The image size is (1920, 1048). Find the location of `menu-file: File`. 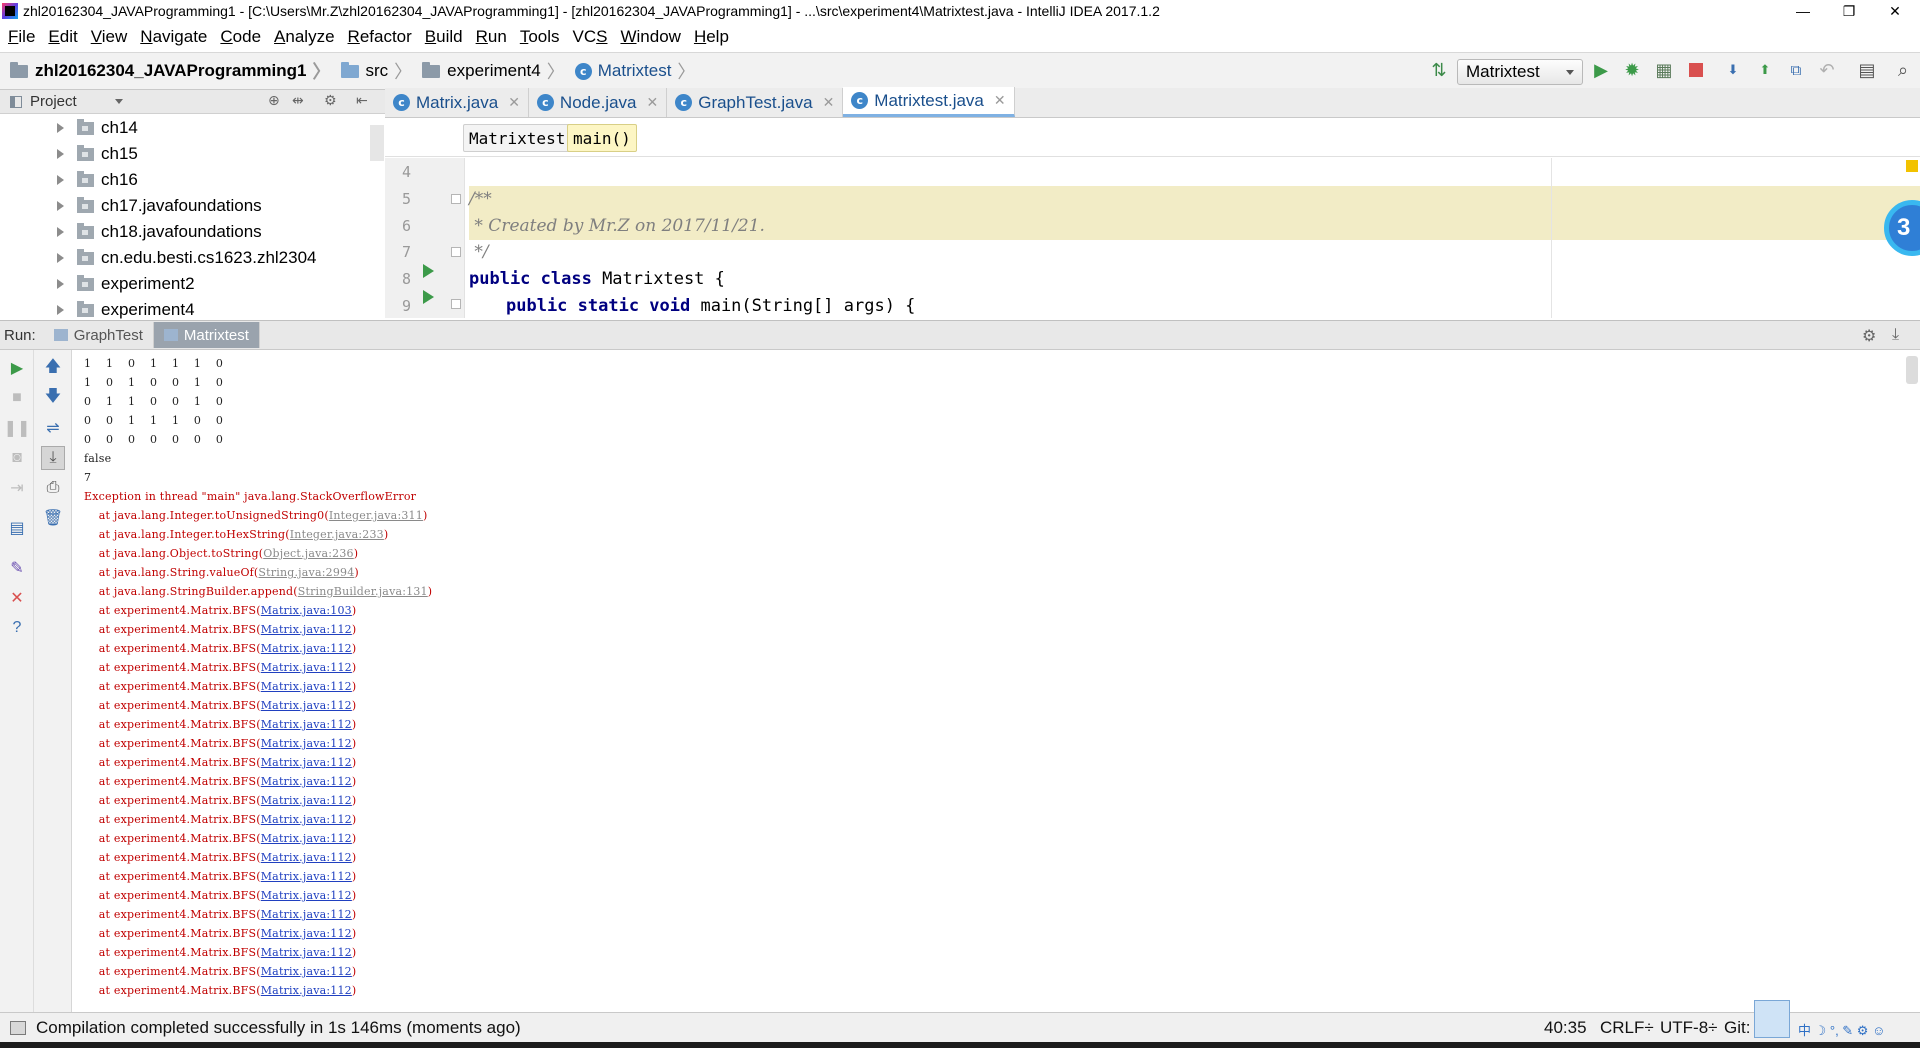

menu-file: File is located at coordinates (24, 37).